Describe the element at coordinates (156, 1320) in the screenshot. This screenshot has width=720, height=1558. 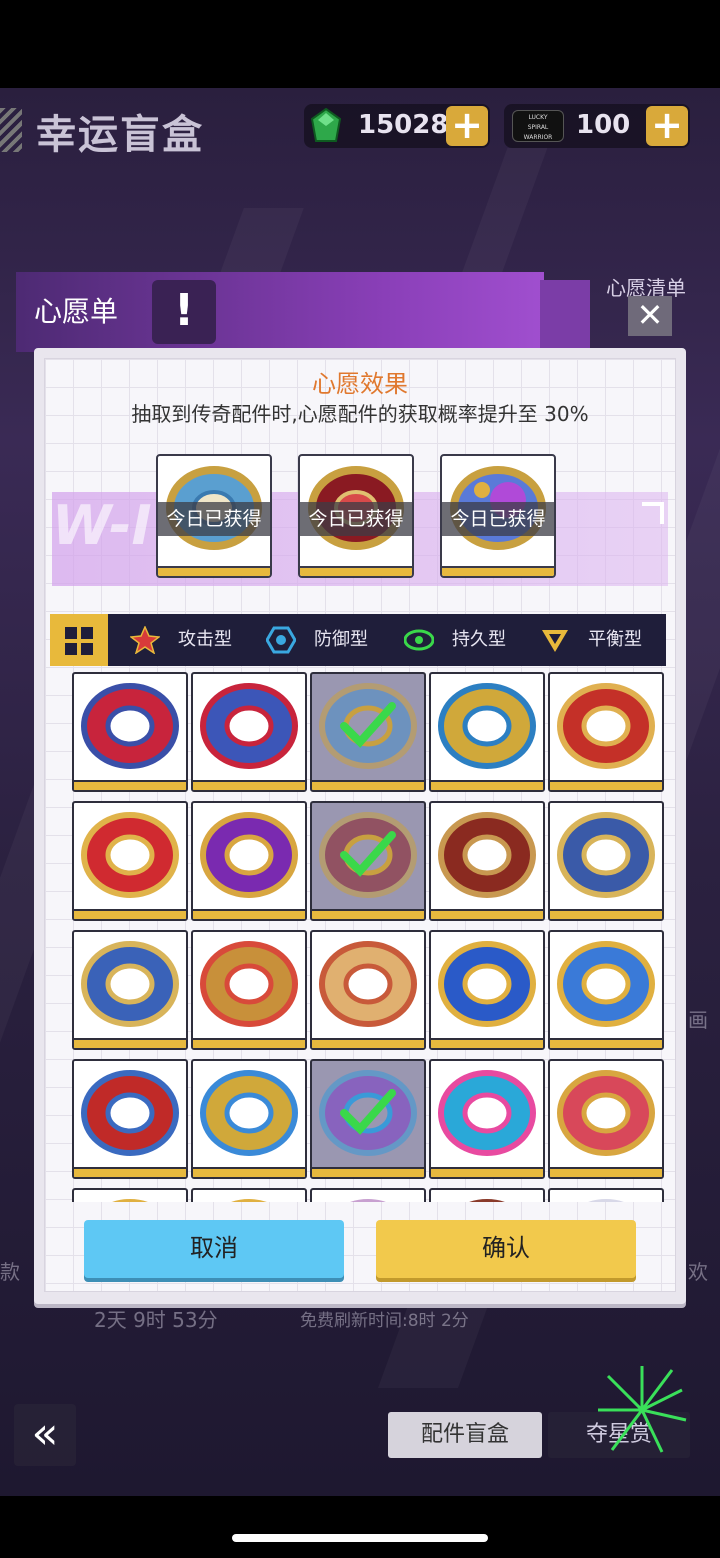
I see `event-timer: 2天 9时 53分` at that location.